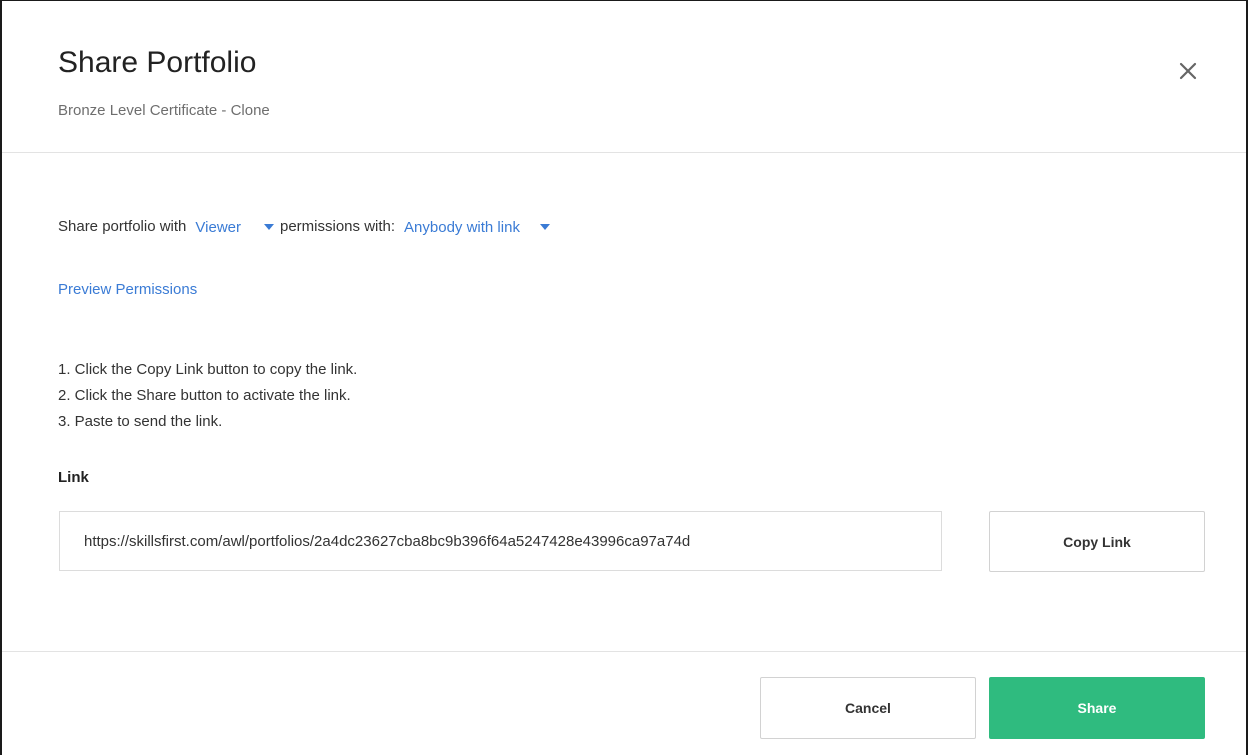 This screenshot has width=1250, height=755. Describe the element at coordinates (338, 226) in the screenshot. I see `permissions-middle: permissions with:` at that location.